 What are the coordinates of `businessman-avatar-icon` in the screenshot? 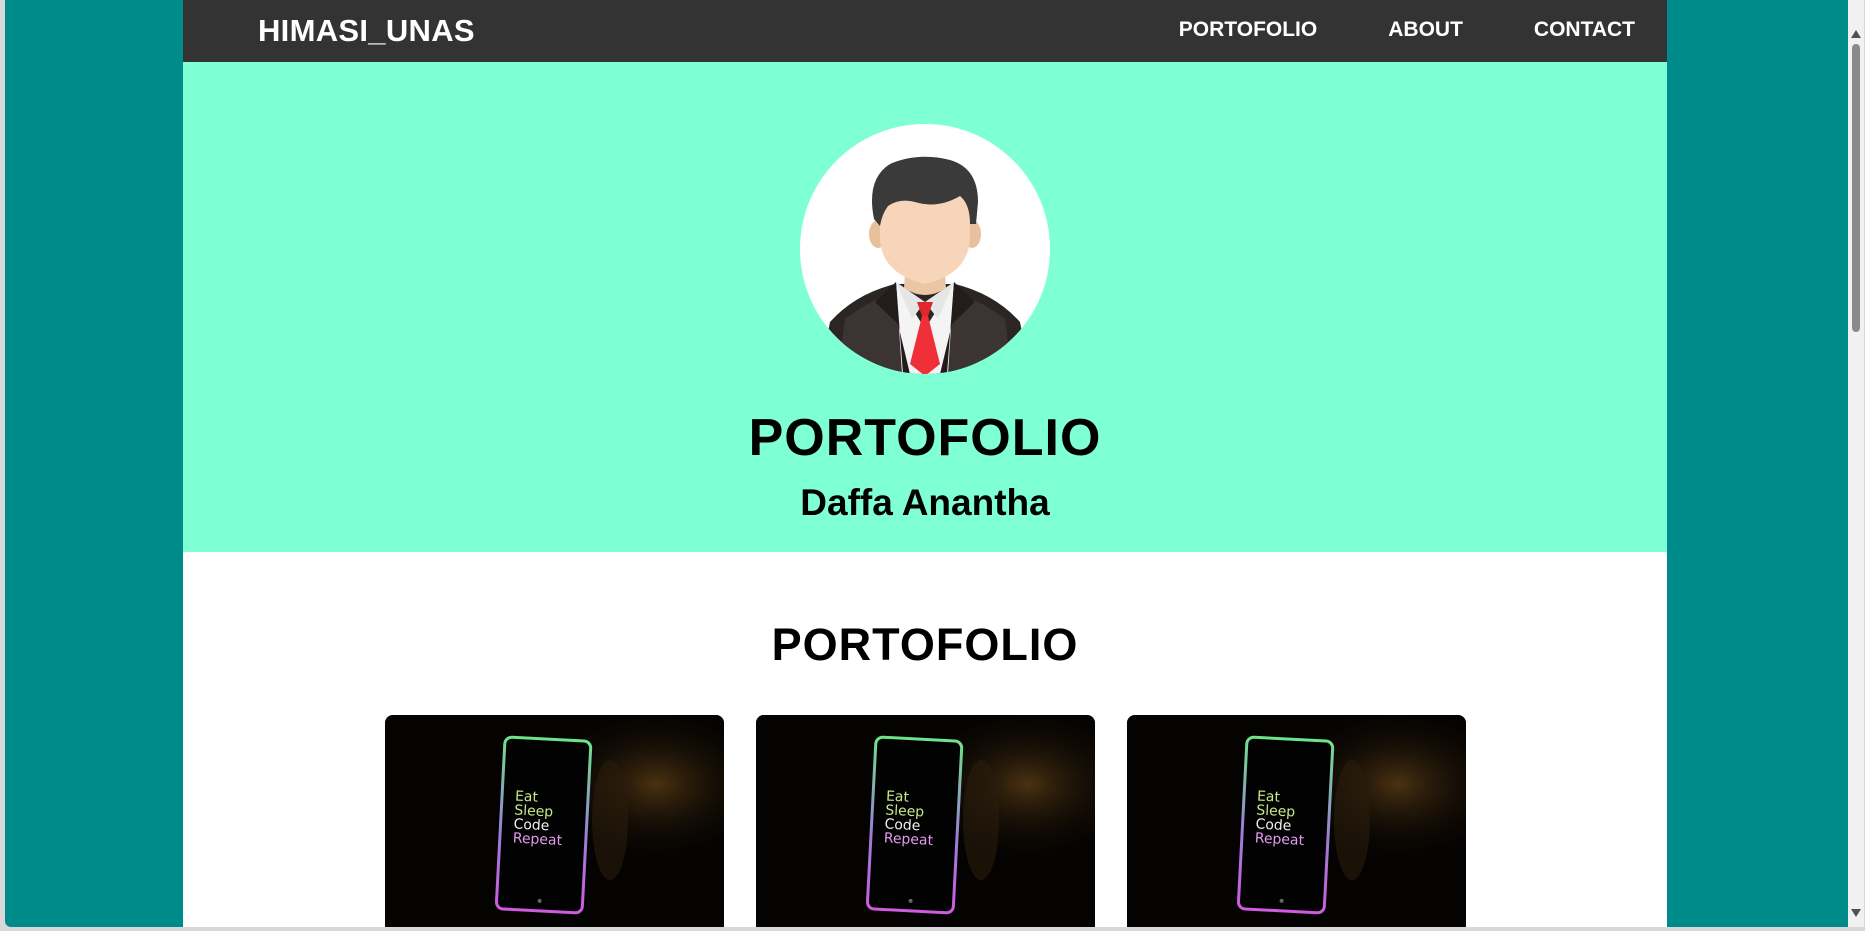 It's located at (925, 249).